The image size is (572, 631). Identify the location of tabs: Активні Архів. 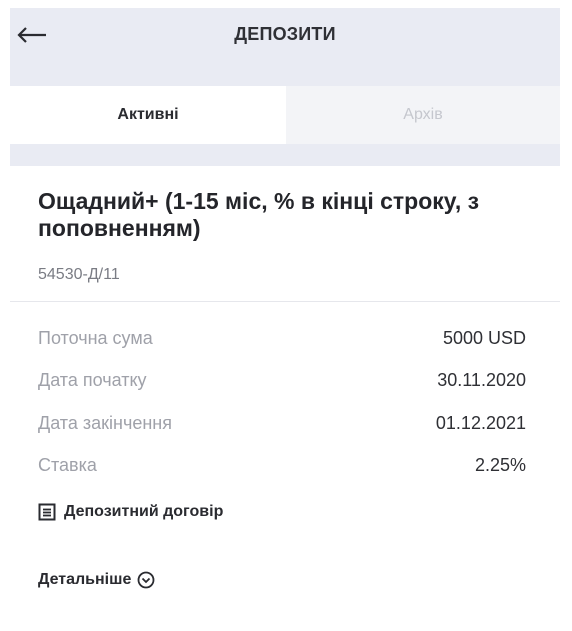
(285, 115).